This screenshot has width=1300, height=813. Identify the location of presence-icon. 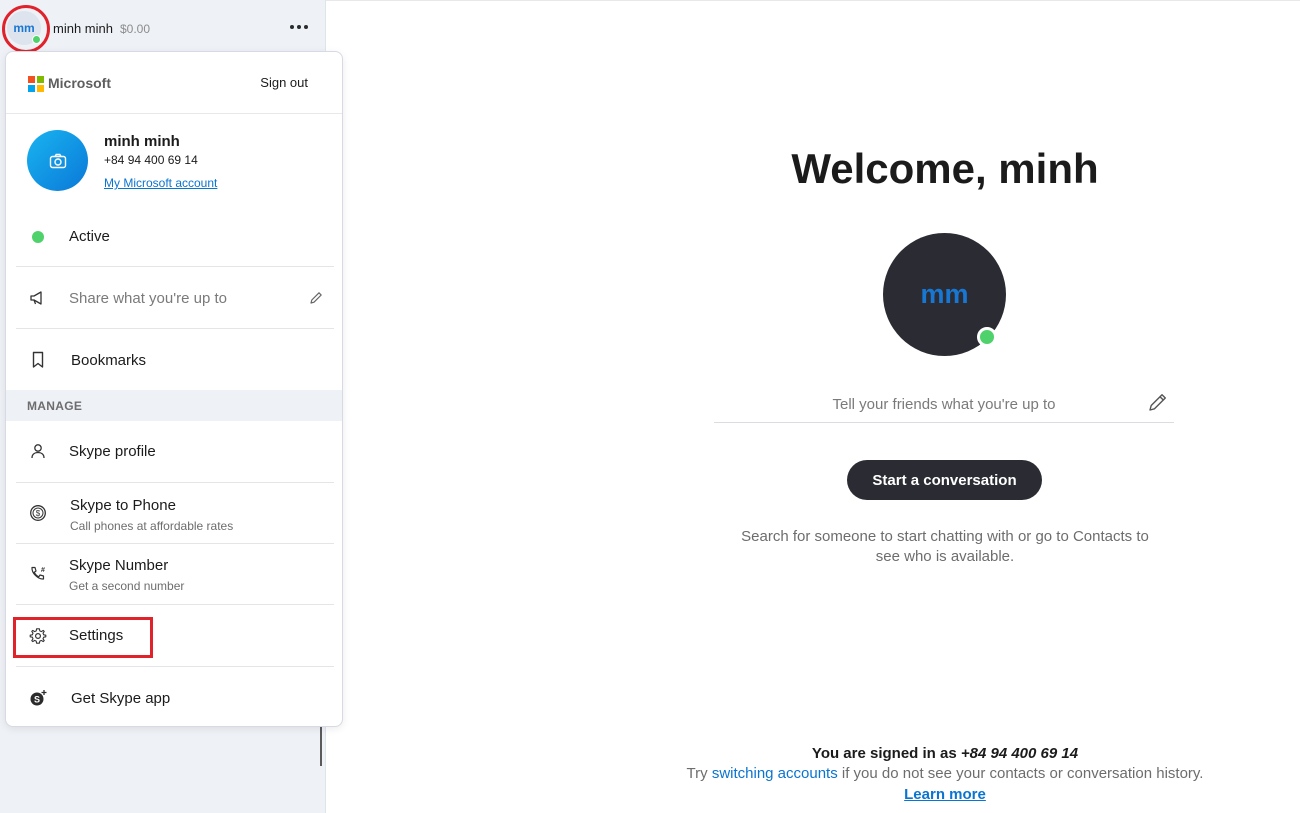
(38, 237).